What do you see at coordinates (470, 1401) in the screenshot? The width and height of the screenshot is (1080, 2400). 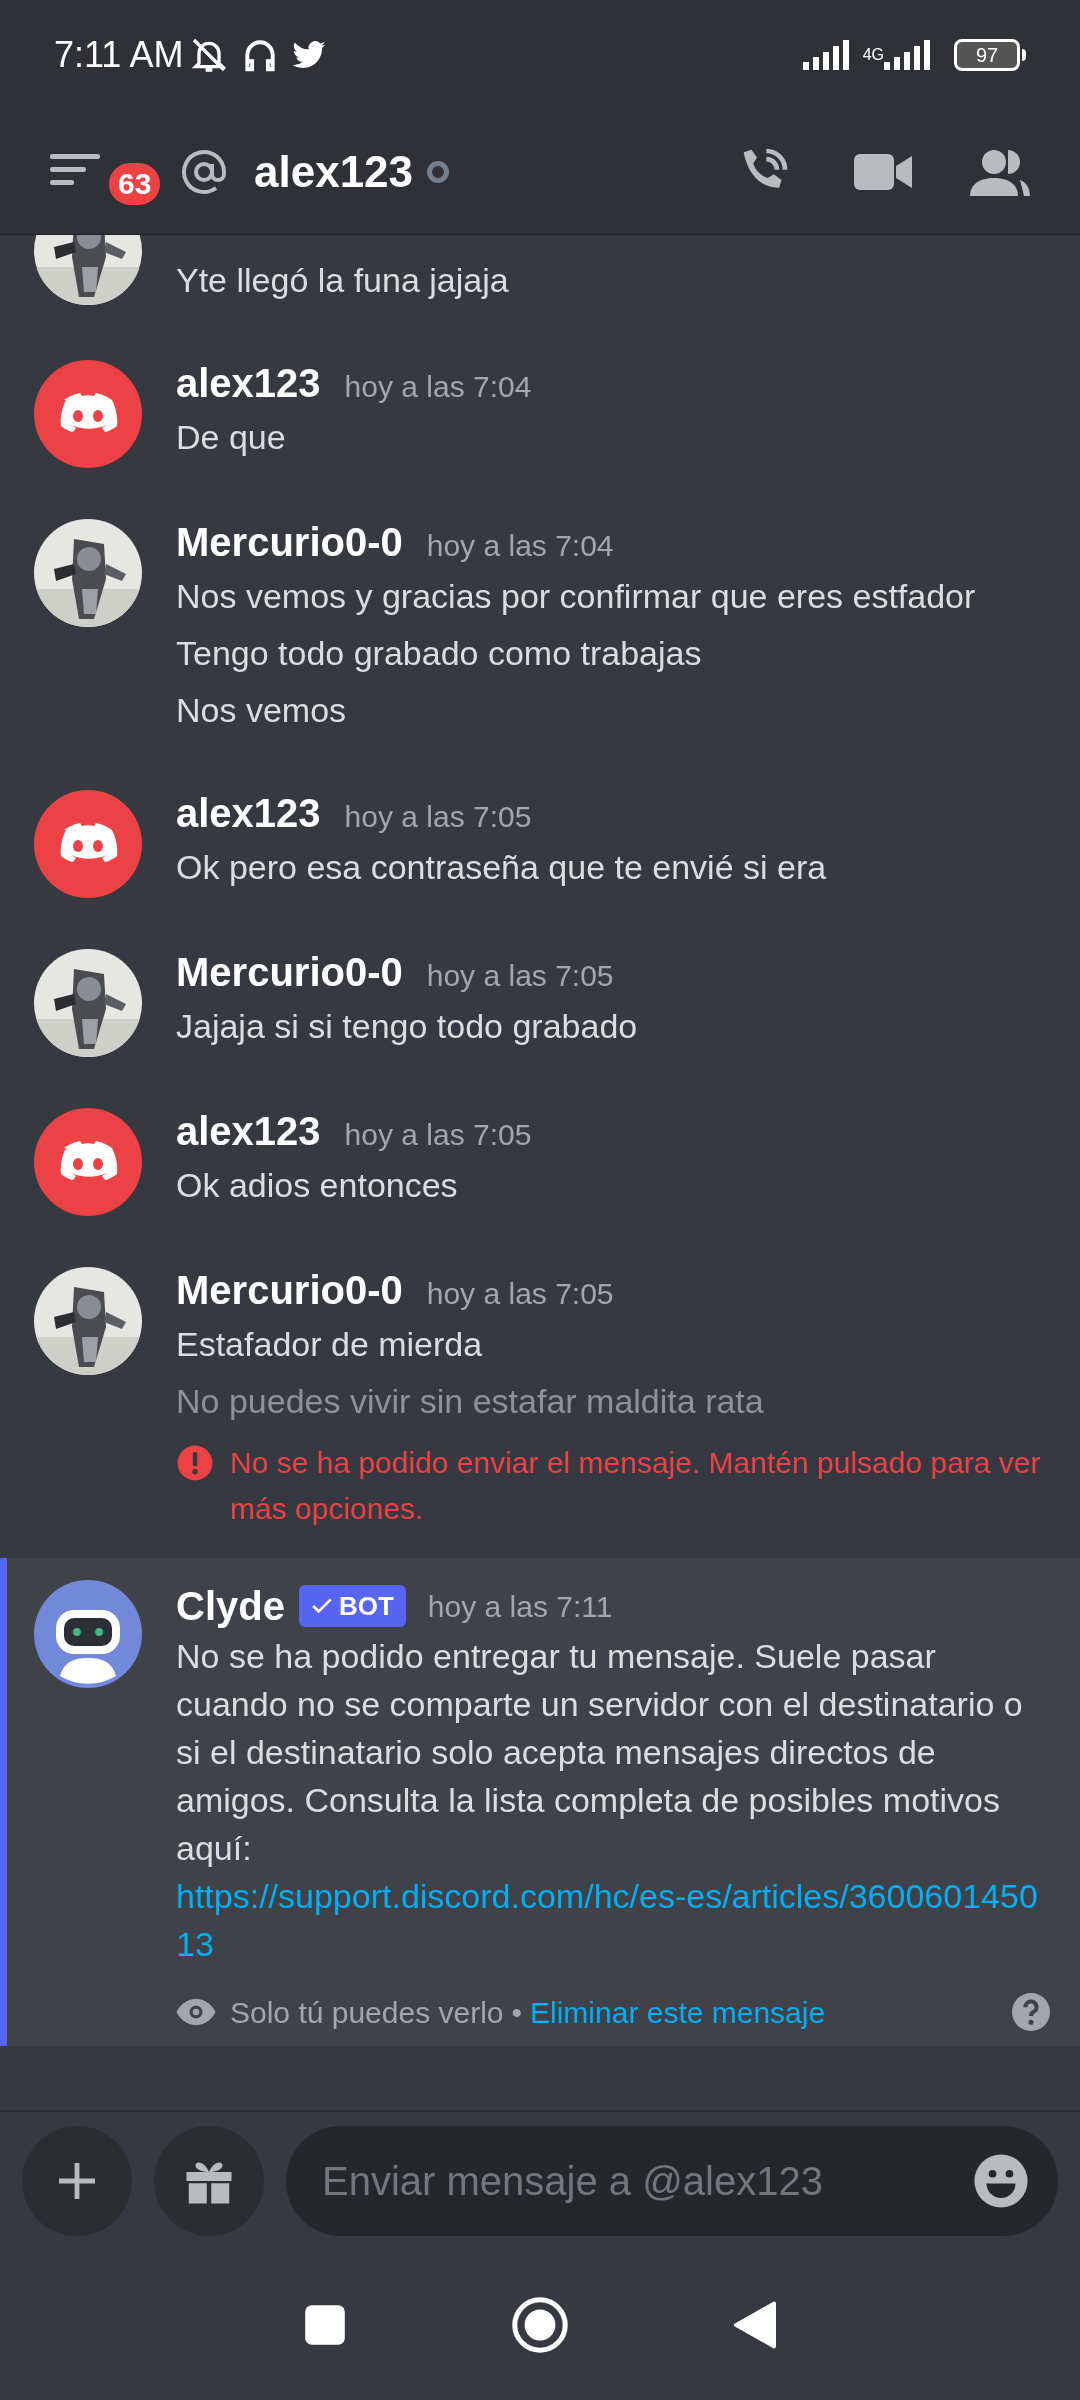 I see `message-text: No puedes vivir sin estafar maldita rata` at bounding box center [470, 1401].